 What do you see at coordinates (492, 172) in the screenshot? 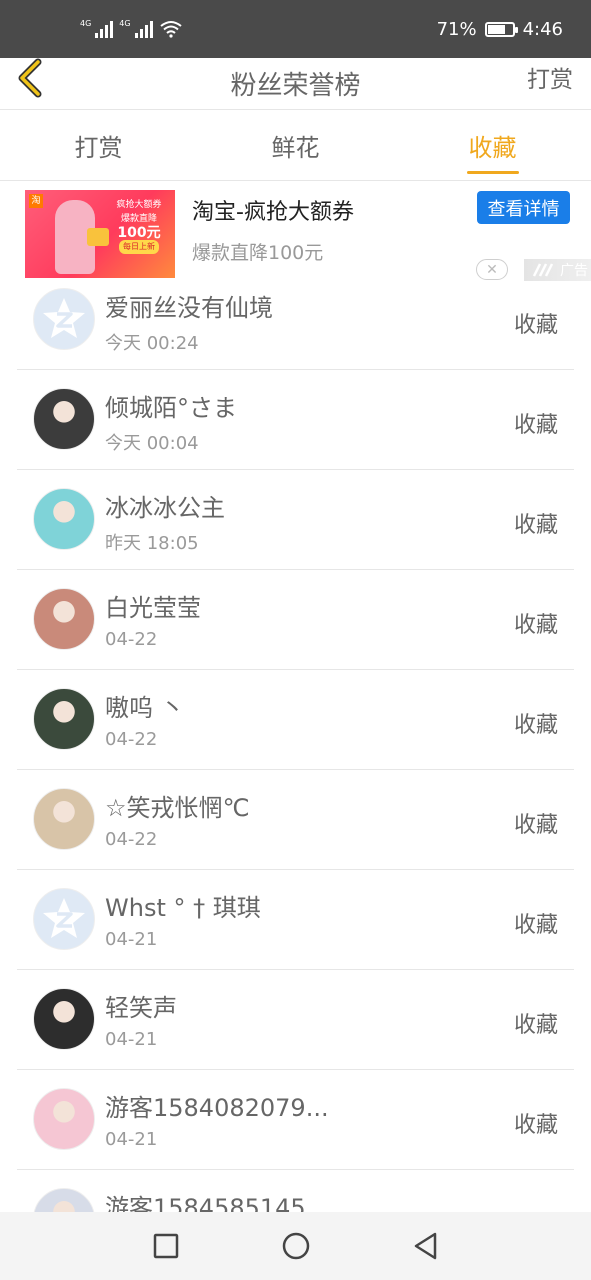
I see `tab-active-indicator` at bounding box center [492, 172].